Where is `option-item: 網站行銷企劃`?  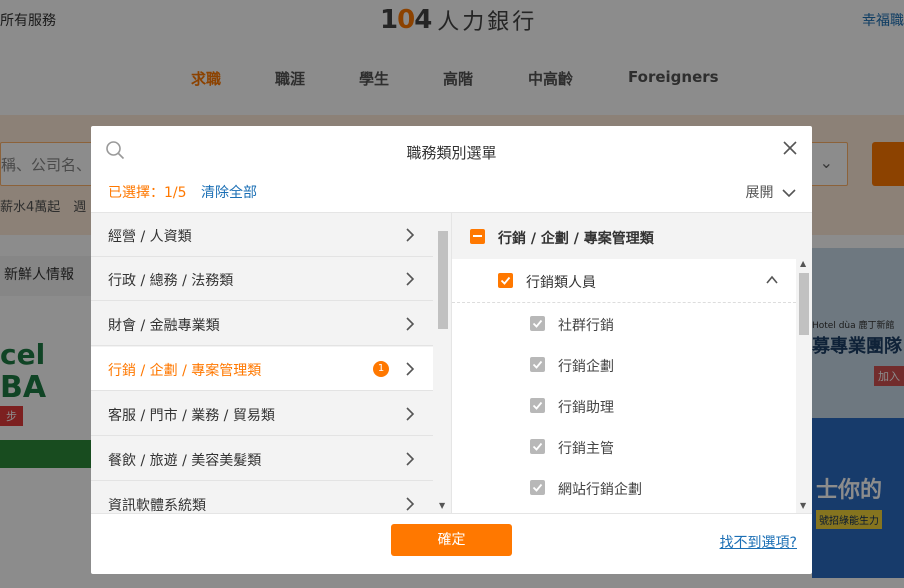 option-item: 網站行銷企劃 is located at coordinates (624, 487).